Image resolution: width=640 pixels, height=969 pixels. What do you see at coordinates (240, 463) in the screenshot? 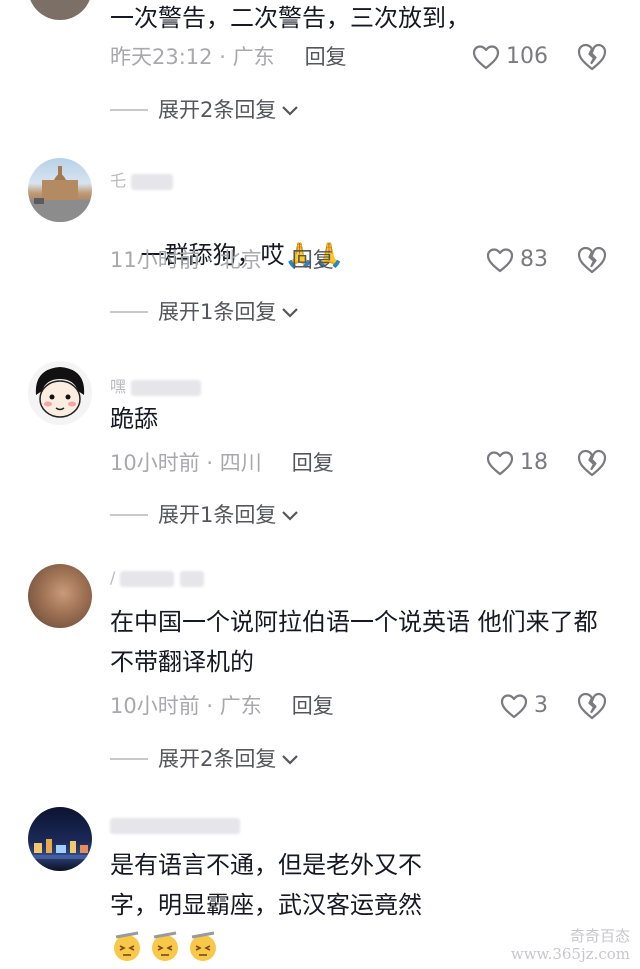
I see `comment-location: 四川` at bounding box center [240, 463].